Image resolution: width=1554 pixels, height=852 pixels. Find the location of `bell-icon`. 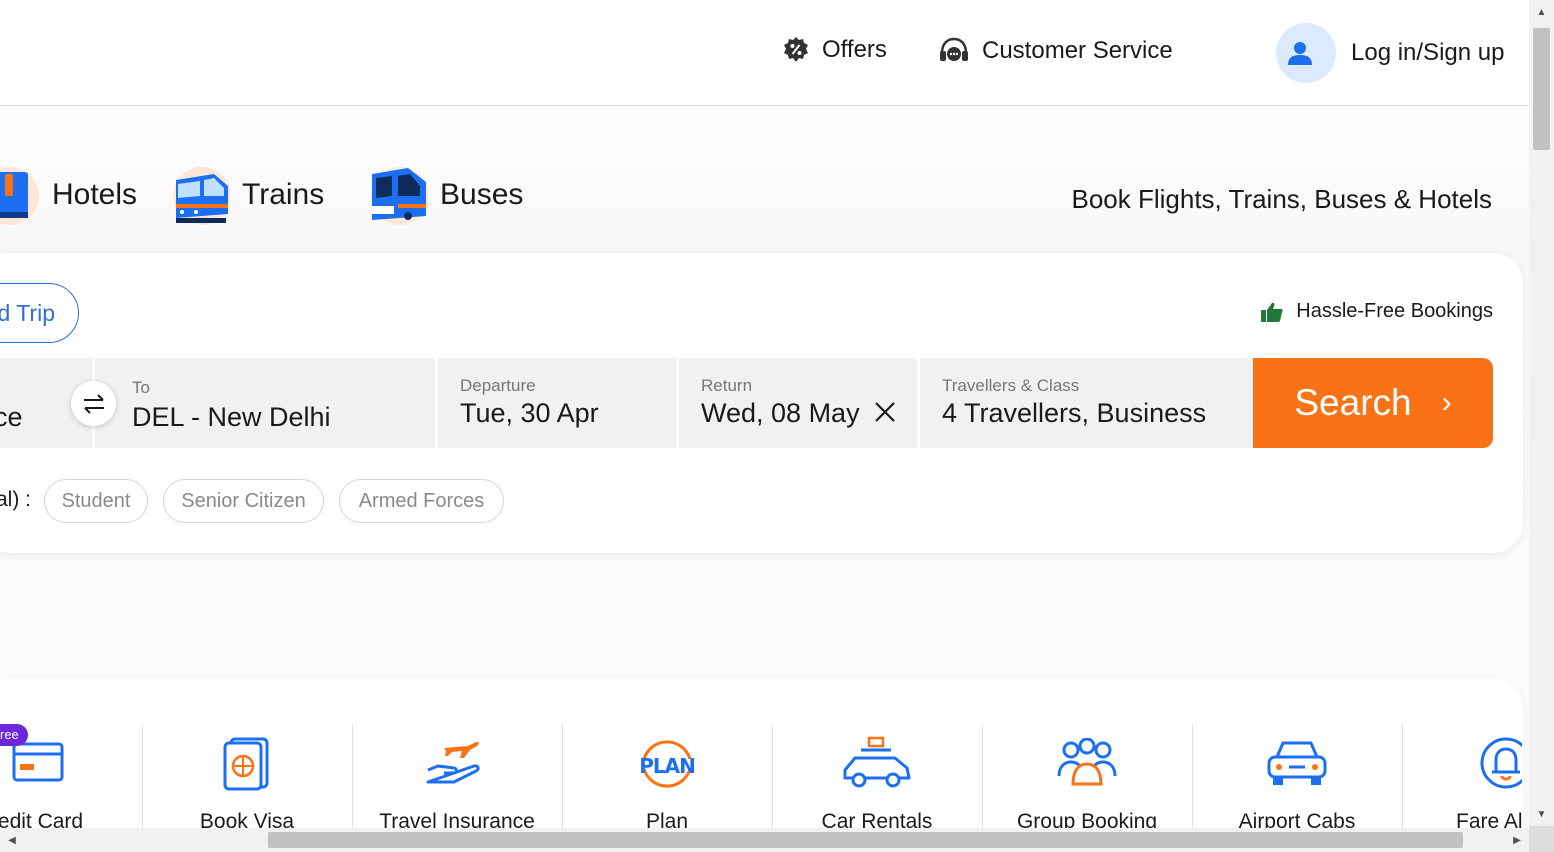

bell-icon is located at coordinates (1495, 763).